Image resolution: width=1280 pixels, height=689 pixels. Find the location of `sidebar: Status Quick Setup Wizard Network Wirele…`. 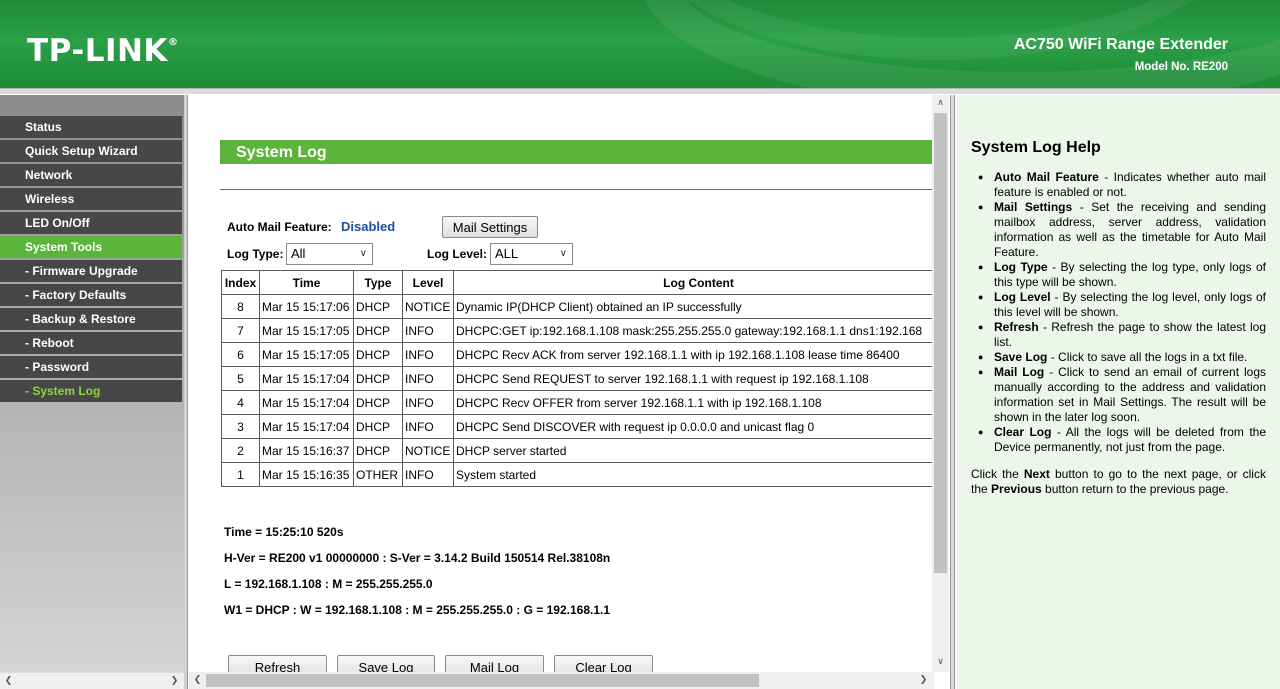

sidebar: Status Quick Setup Wizard Network Wirele… is located at coordinates (93, 392).